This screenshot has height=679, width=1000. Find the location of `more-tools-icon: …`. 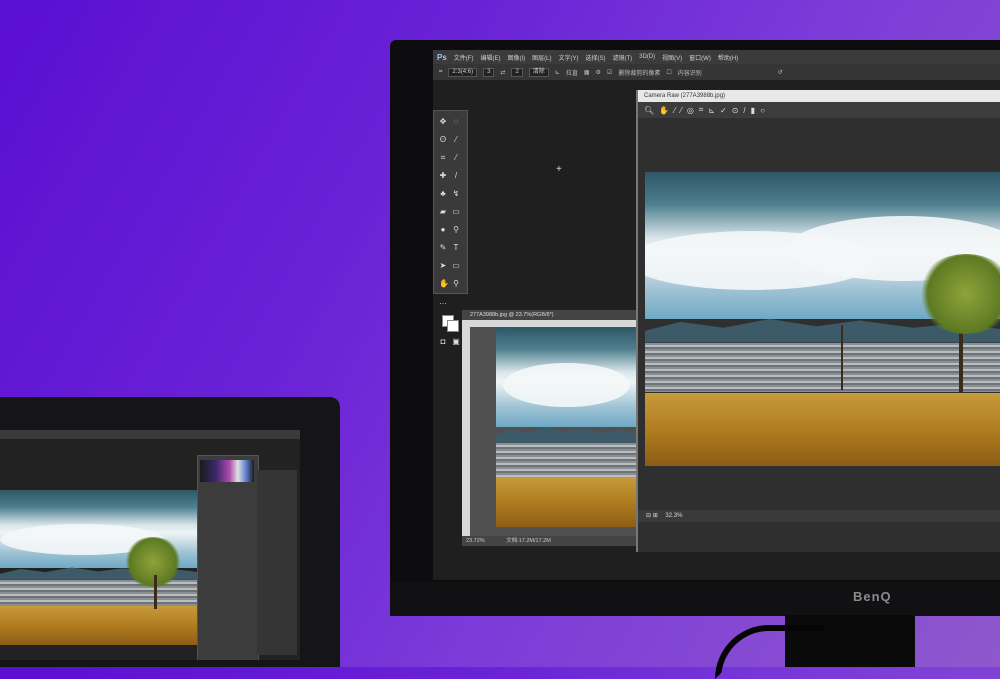

more-tools-icon: … is located at coordinates (443, 302).